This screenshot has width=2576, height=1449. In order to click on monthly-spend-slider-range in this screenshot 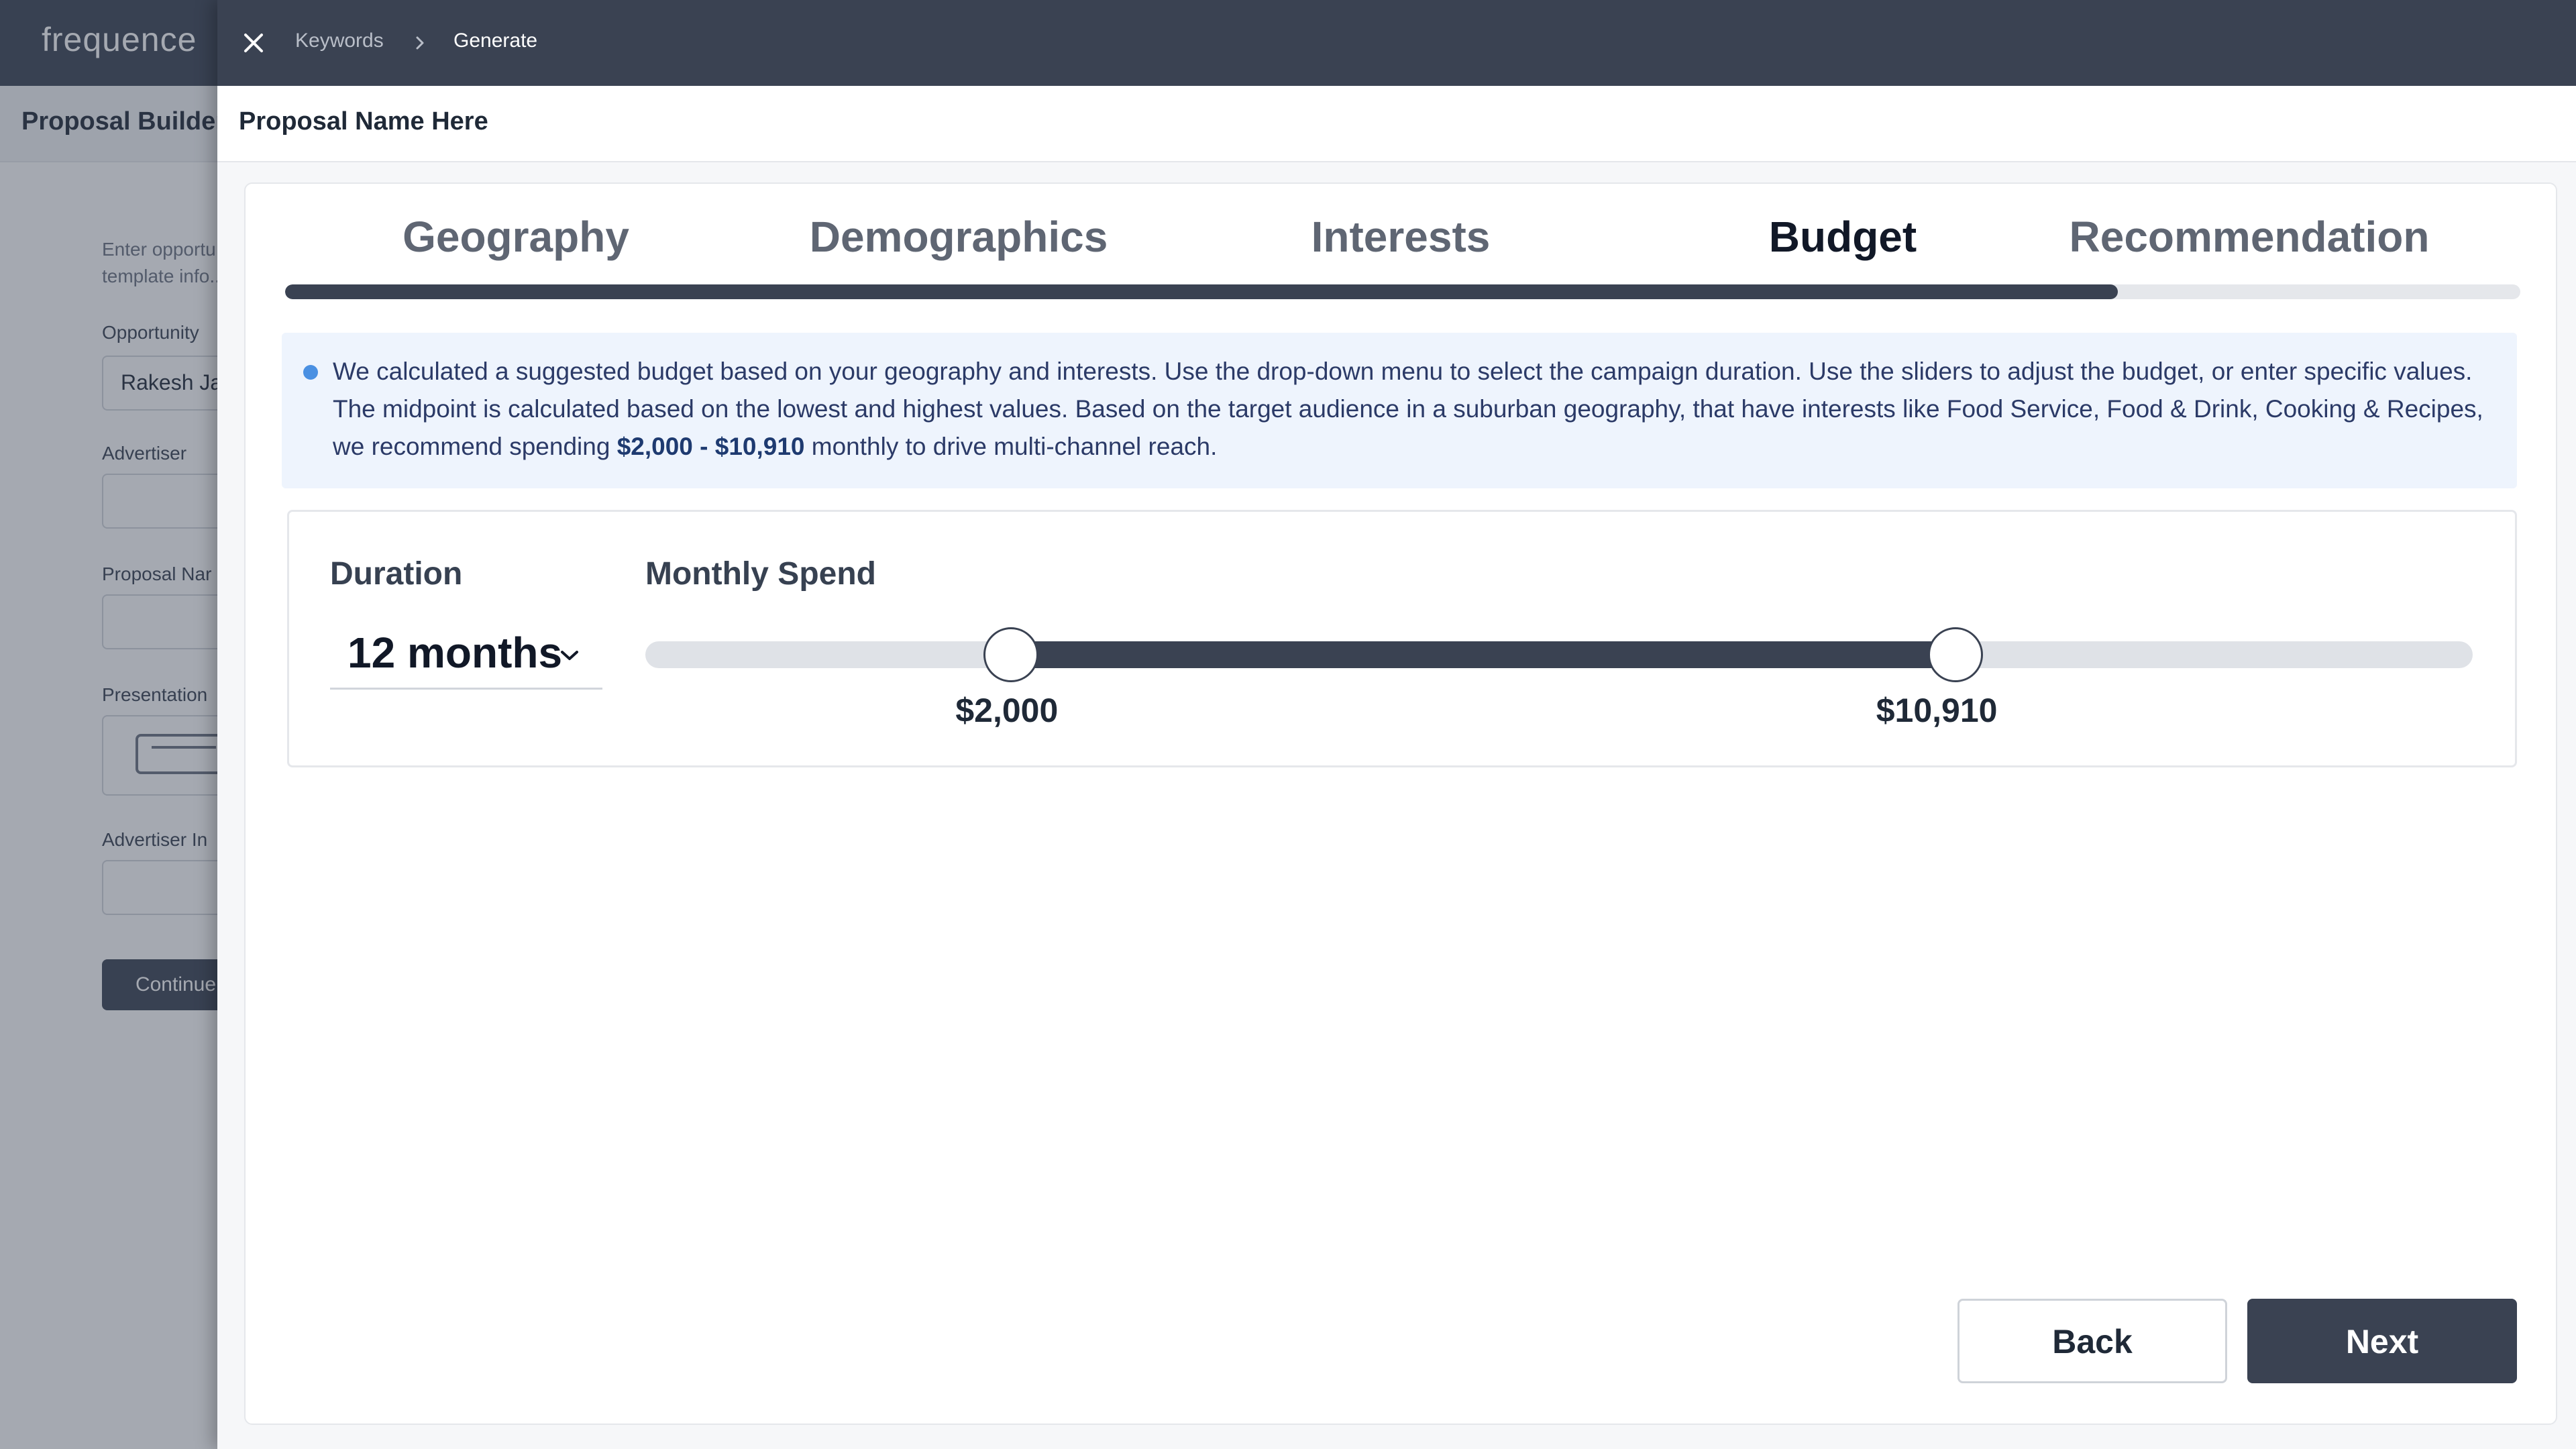, I will do `click(1483, 654)`.